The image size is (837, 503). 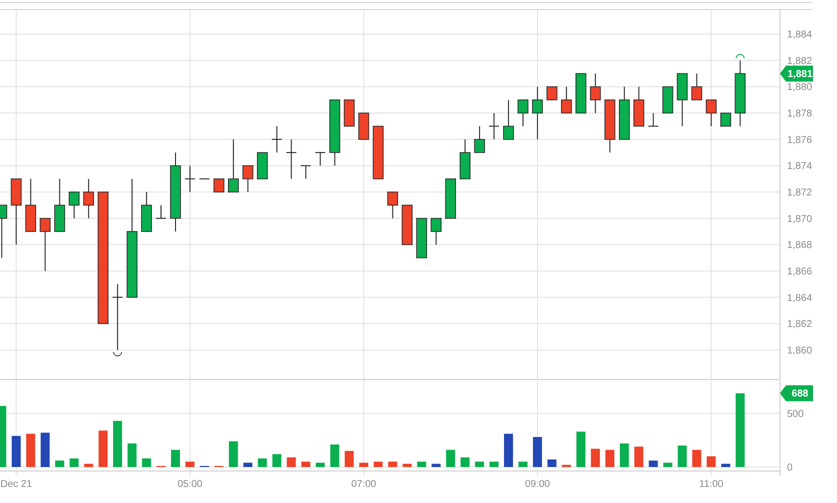 What do you see at coordinates (799, 60) in the screenshot?
I see `axis-label: 1,882` at bounding box center [799, 60].